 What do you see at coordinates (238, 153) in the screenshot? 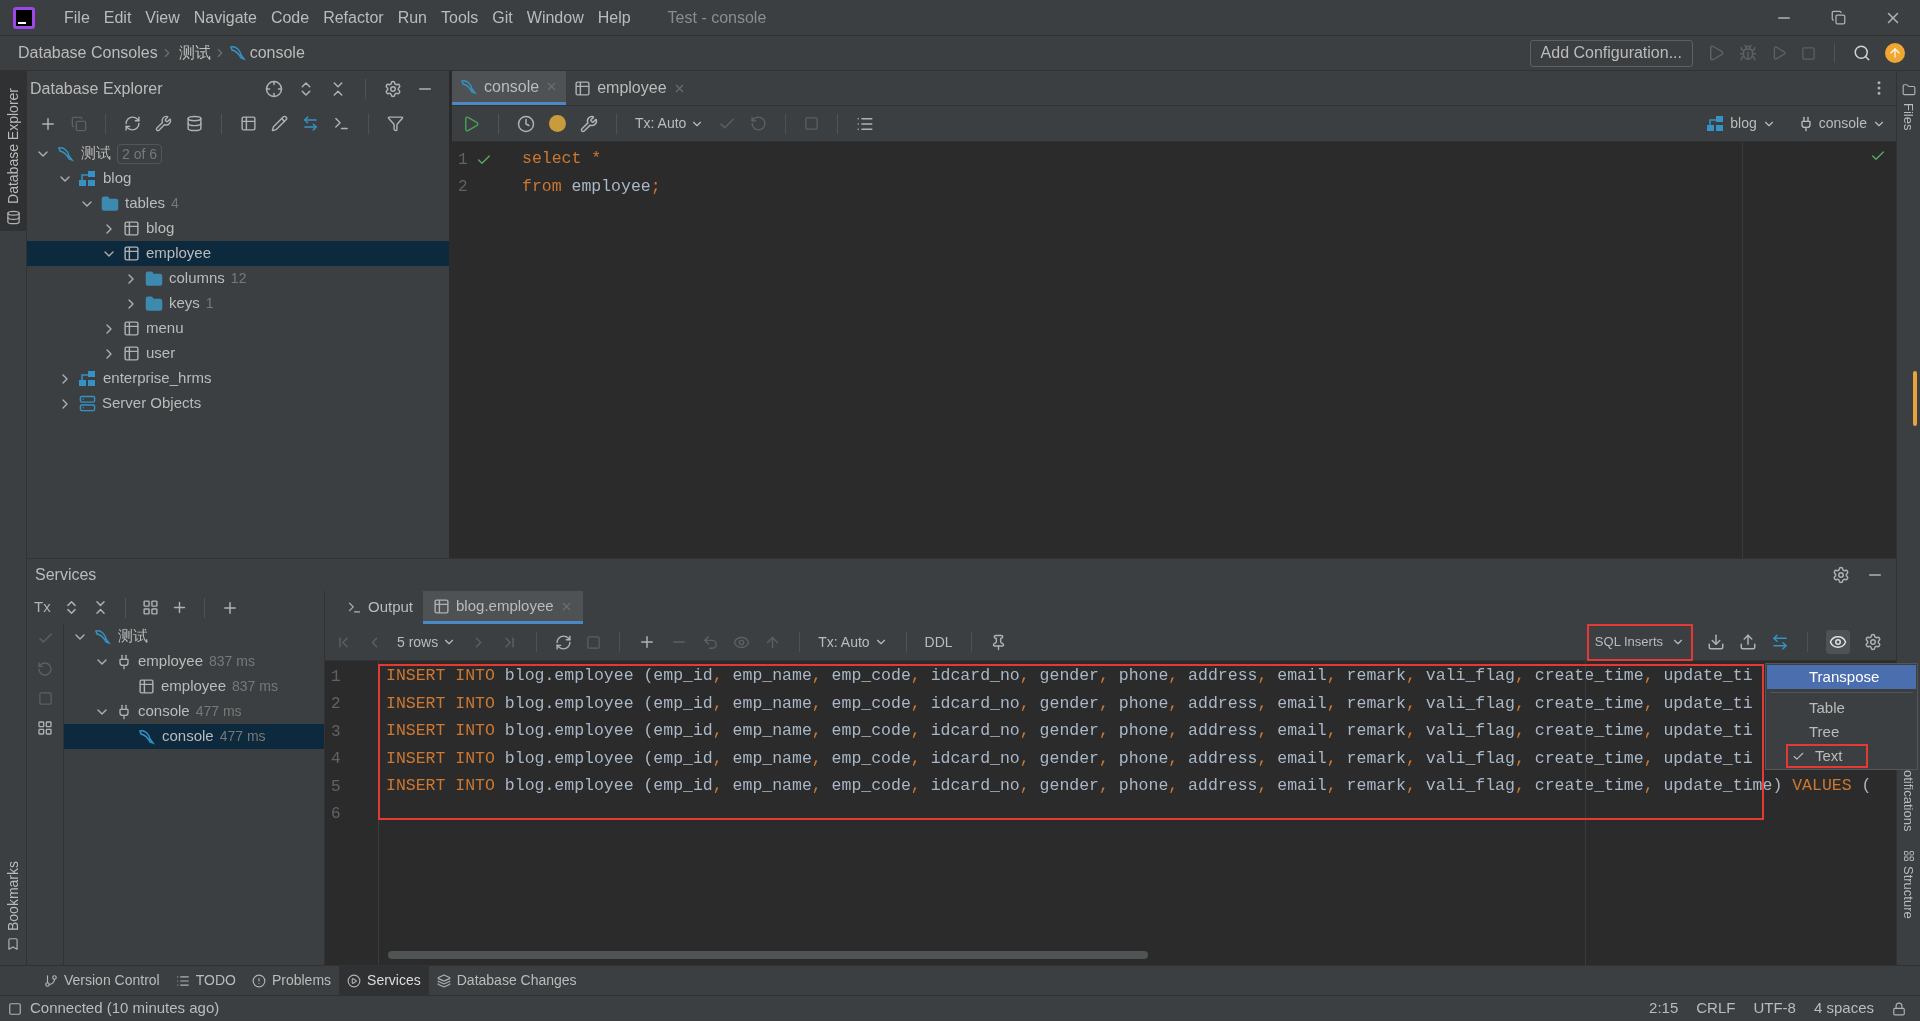
I see `tree-row: 测试 2 of 6` at bounding box center [238, 153].